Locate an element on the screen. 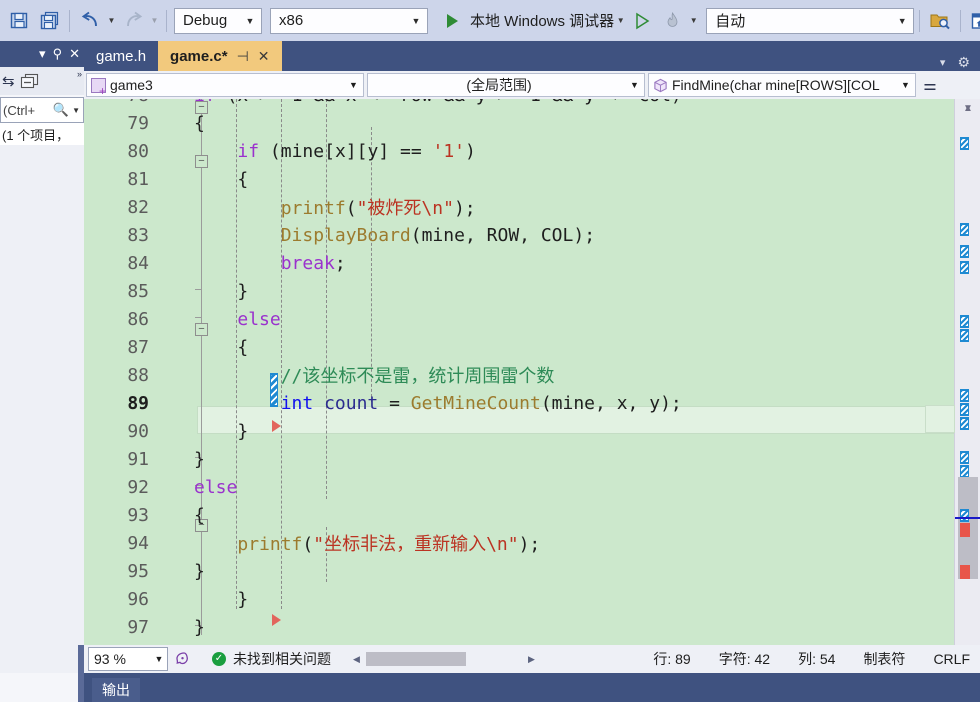 Image resolution: width=980 pixels, height=702 pixels. gear-icon: ⚙ is located at coordinates (963, 62).